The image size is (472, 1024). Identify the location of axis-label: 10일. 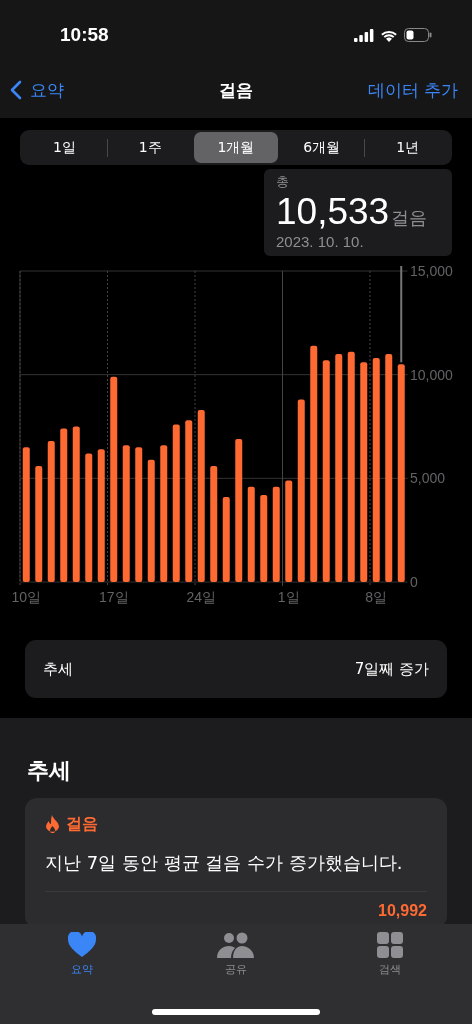
(26, 597).